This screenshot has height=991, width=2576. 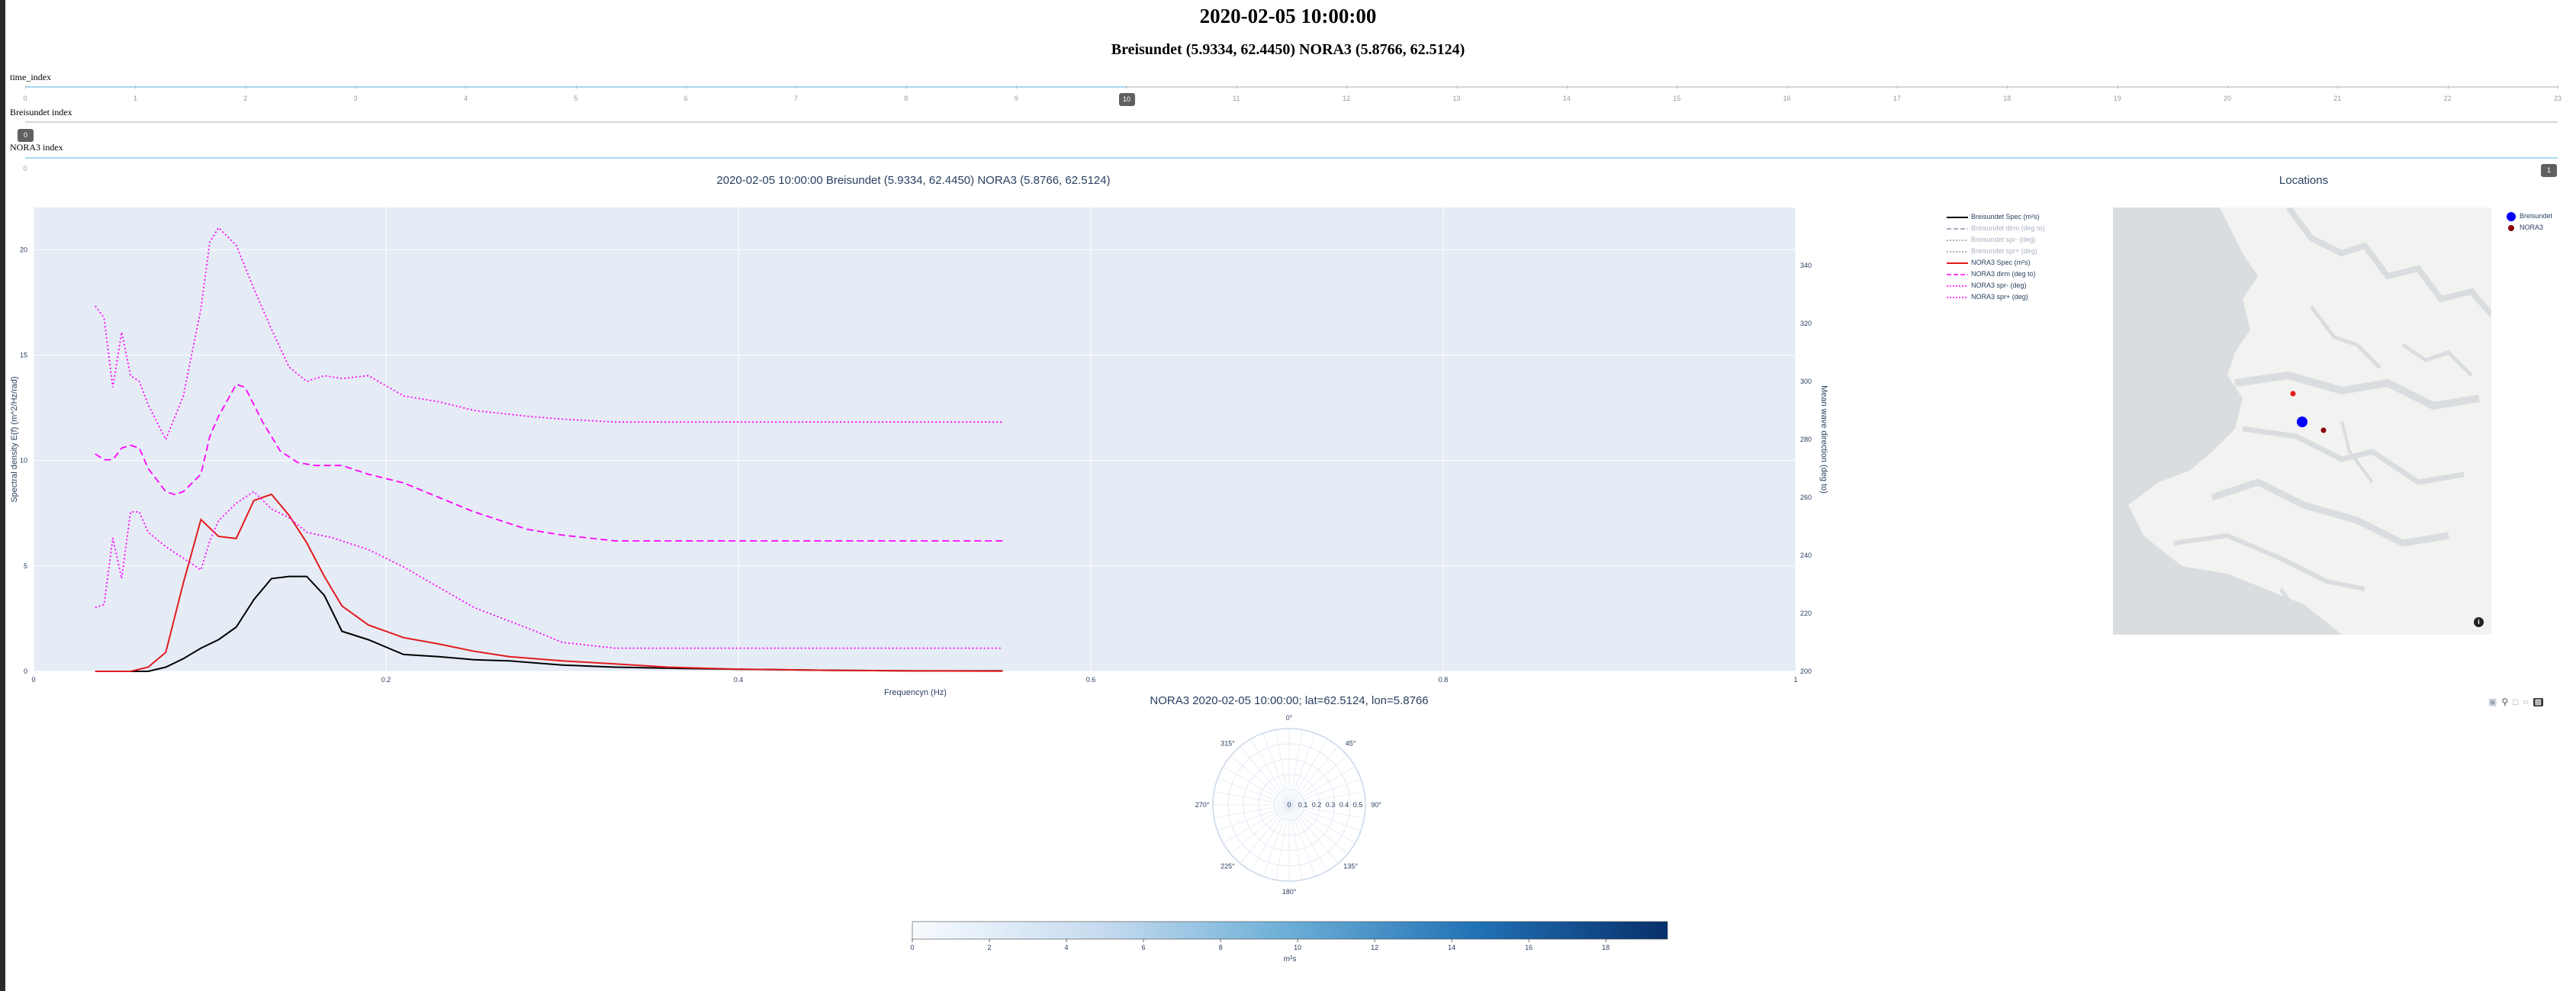 I want to click on locations-legend: Breisundet NORA3, so click(x=2529, y=222).